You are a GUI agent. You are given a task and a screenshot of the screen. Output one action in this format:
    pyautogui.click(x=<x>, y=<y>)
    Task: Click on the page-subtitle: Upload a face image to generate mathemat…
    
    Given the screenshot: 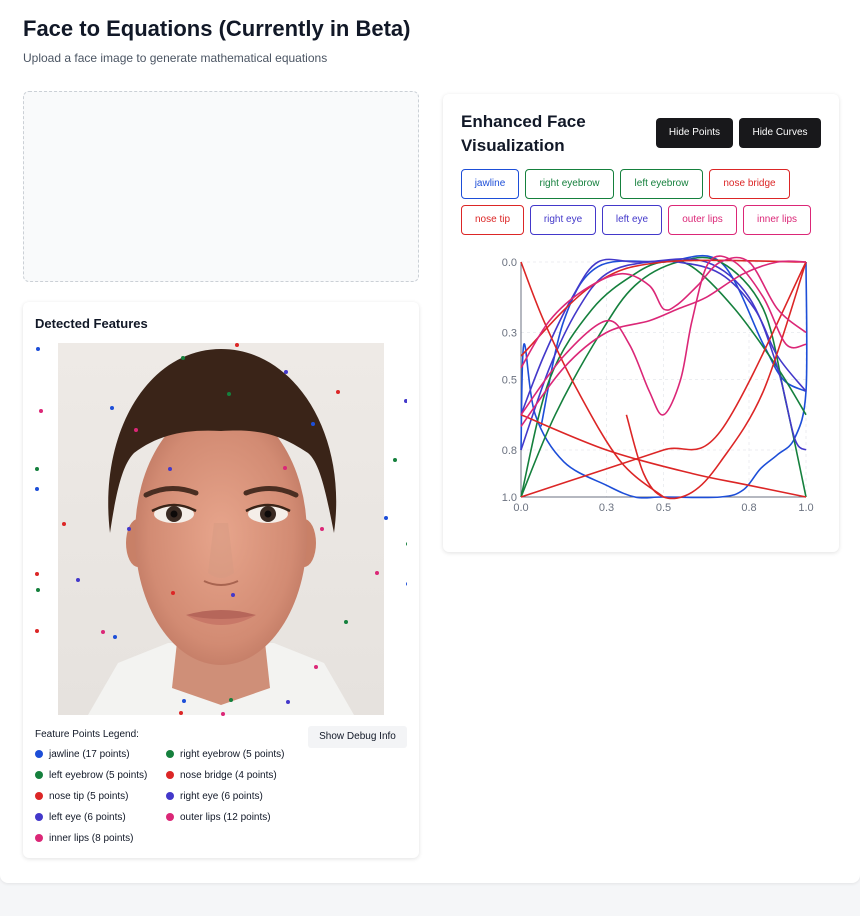 What is the action you would take?
    pyautogui.click(x=175, y=58)
    